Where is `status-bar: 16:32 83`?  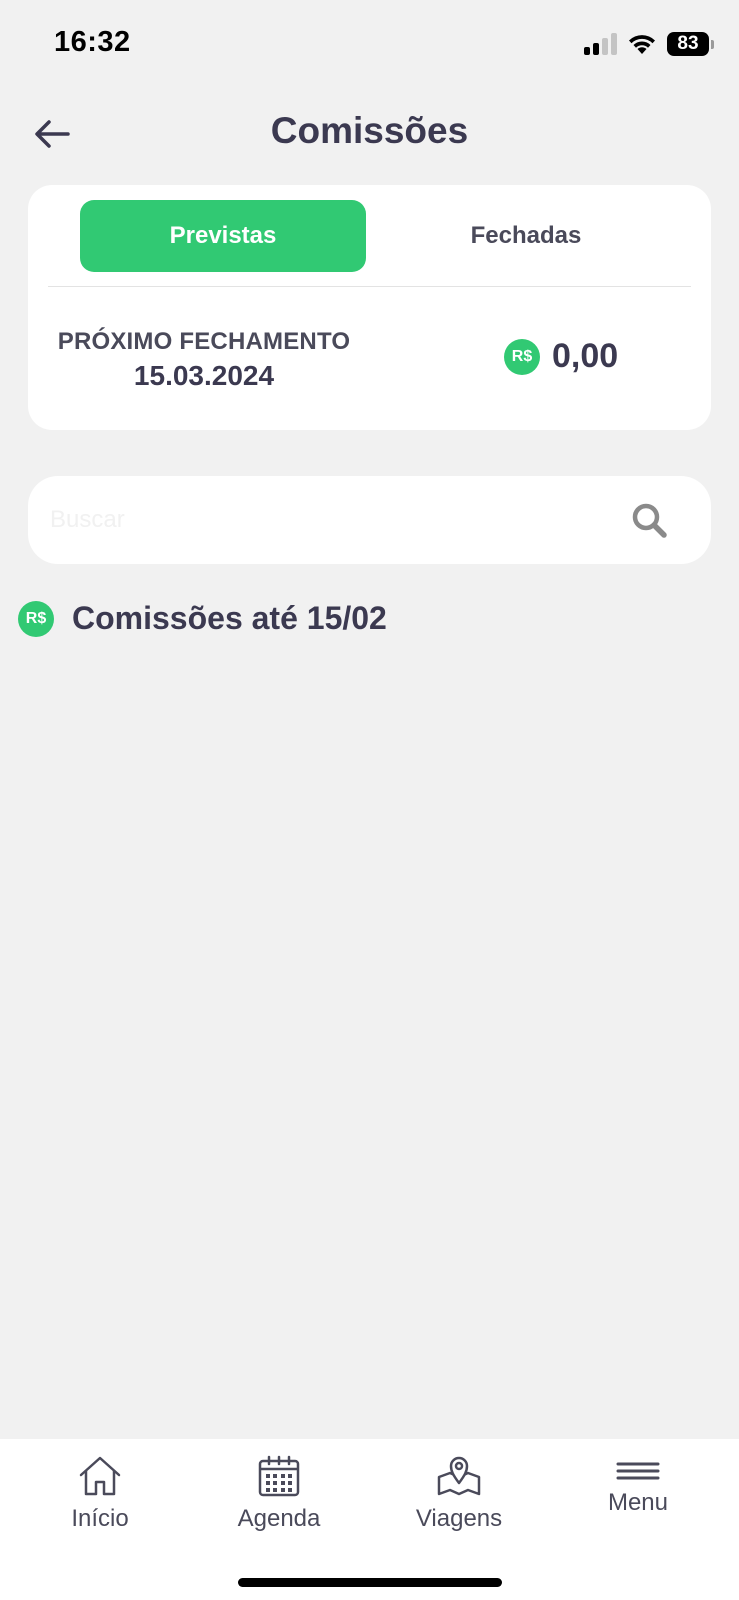 status-bar: 16:32 83 is located at coordinates (369, 45).